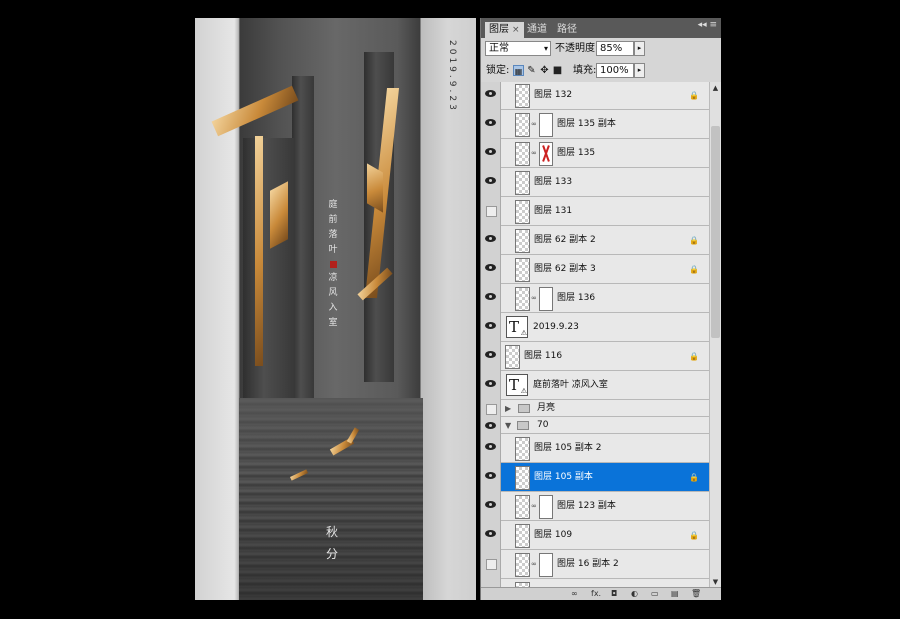 The image size is (900, 619). I want to click on link-icon: ∞, so click(574, 594).